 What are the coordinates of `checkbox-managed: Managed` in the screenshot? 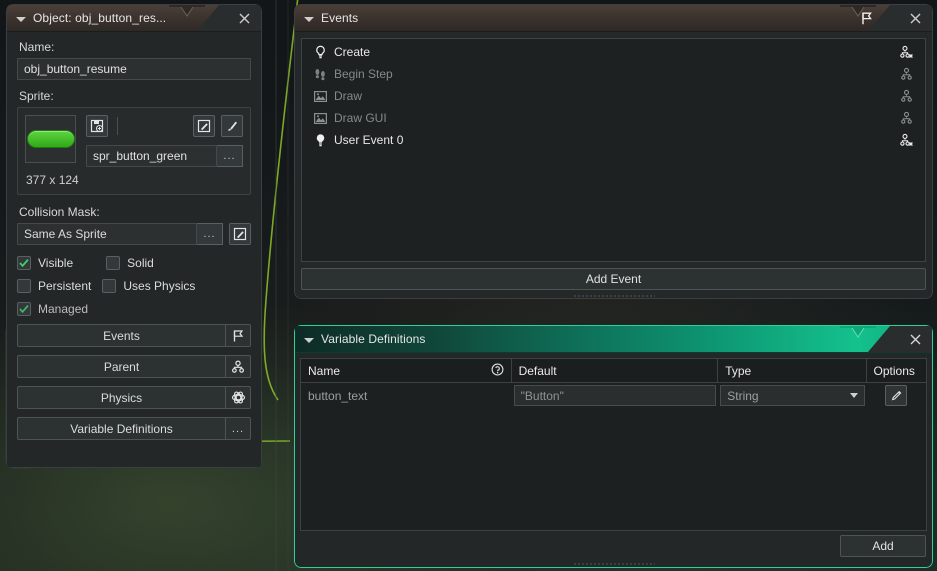 It's located at (52, 309).